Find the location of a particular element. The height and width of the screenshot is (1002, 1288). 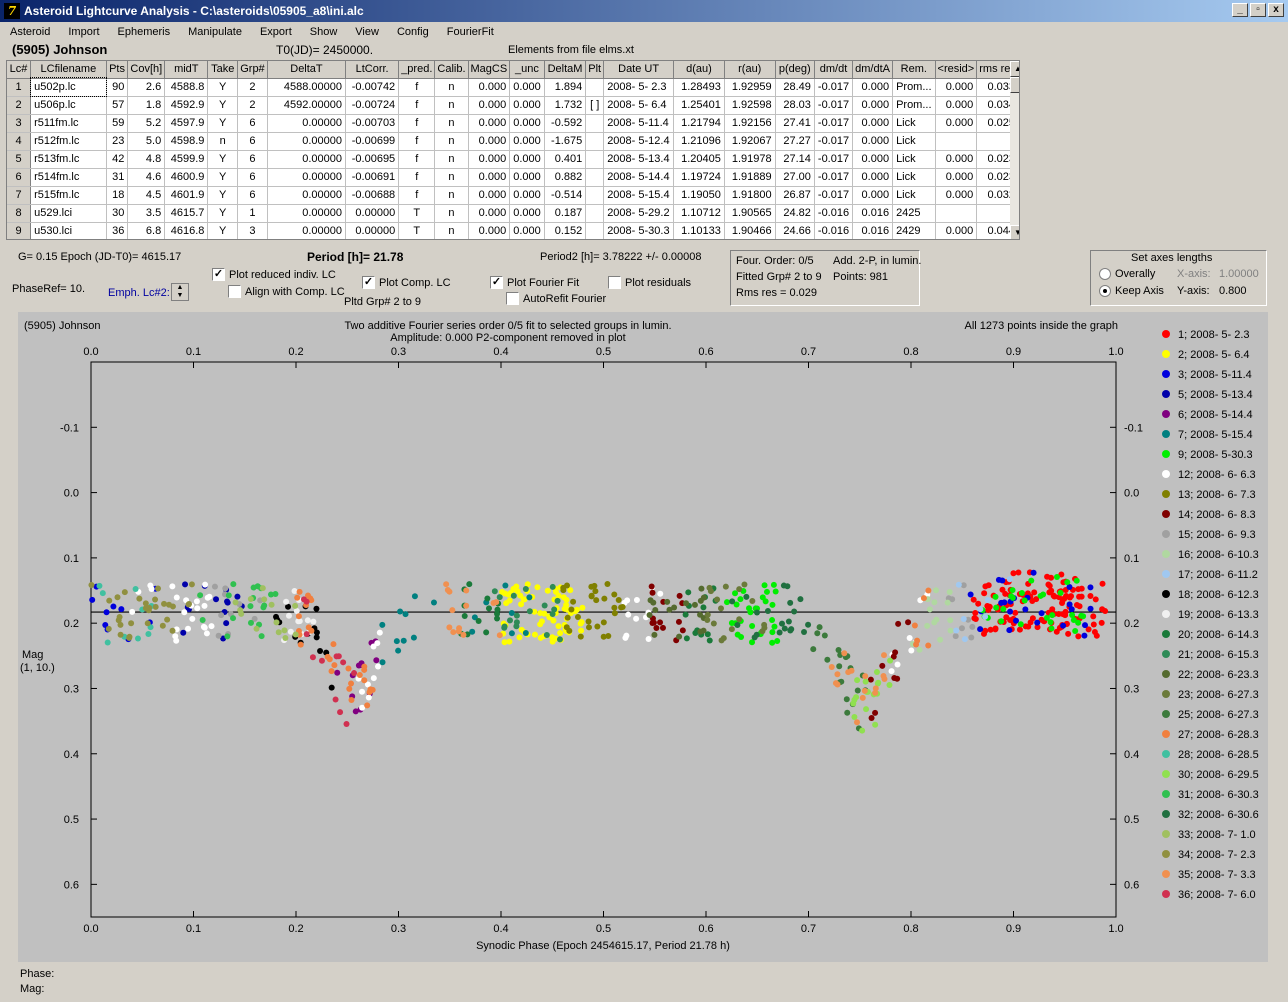

table-cell: 1.8 is located at coordinates (146, 105).